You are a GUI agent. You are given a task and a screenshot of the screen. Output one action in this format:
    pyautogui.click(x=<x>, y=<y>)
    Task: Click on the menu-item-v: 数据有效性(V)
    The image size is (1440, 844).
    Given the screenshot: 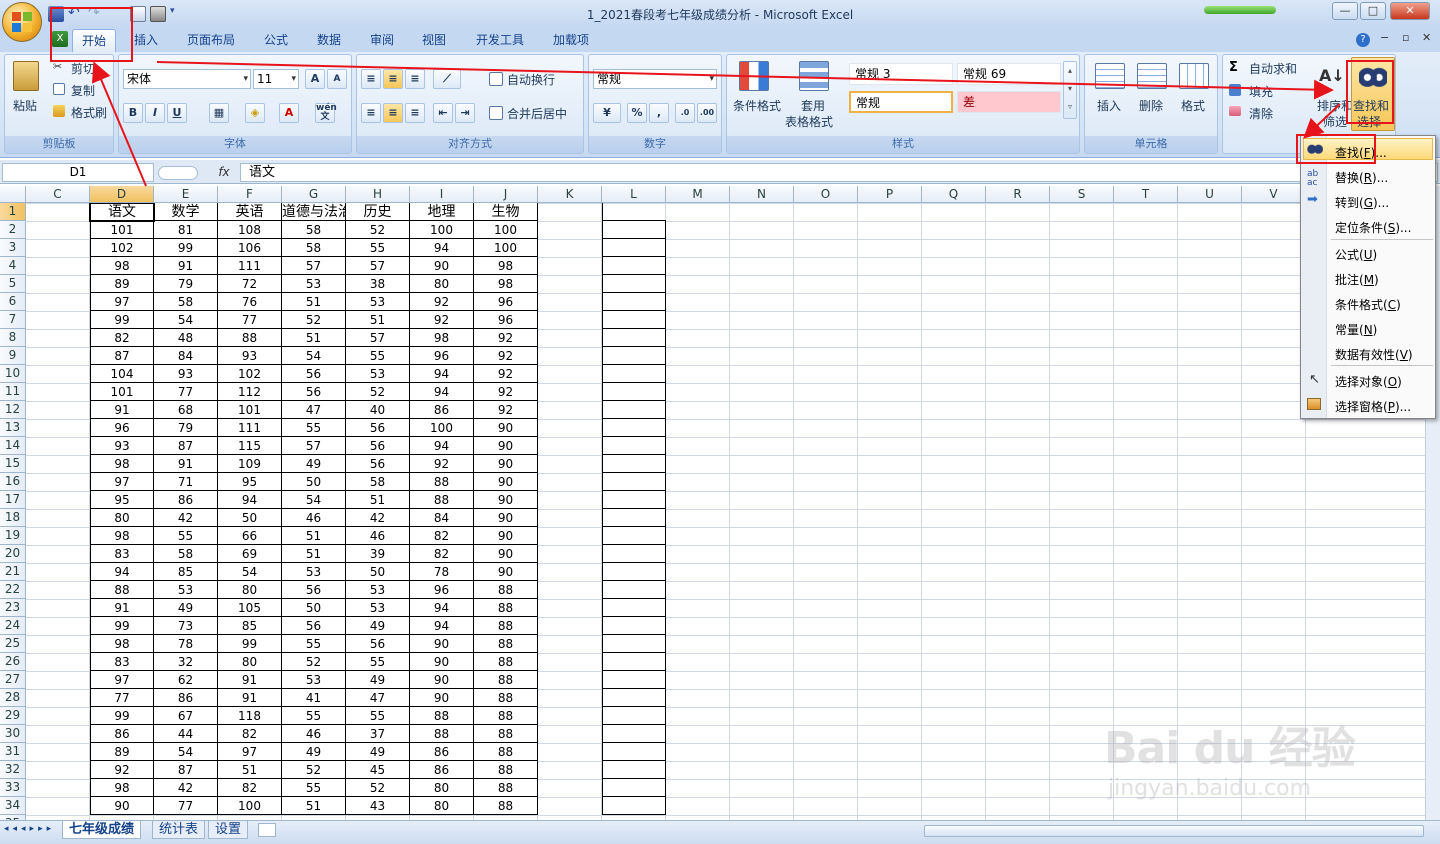 What is the action you would take?
    pyautogui.click(x=1374, y=354)
    